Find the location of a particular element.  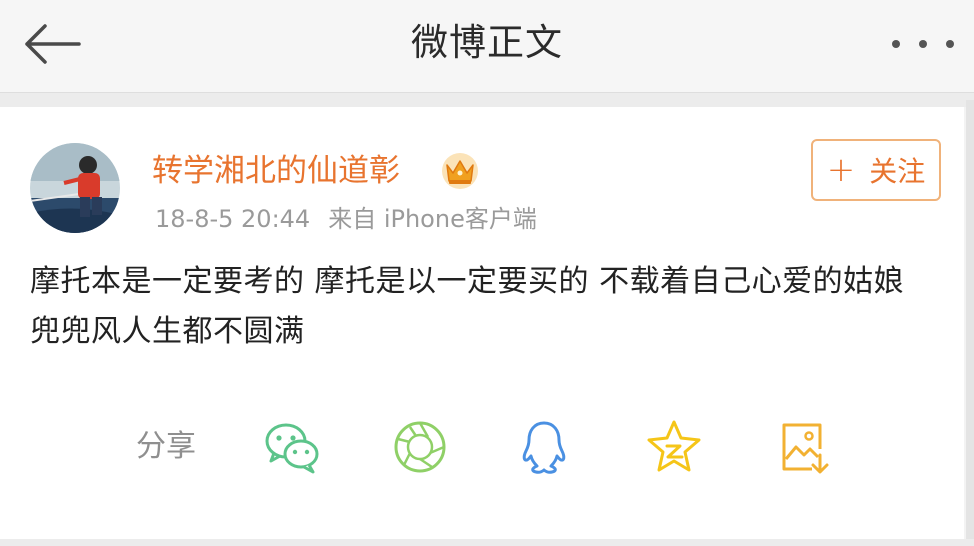

share-bar: 分享 is located at coordinates (482, 447).